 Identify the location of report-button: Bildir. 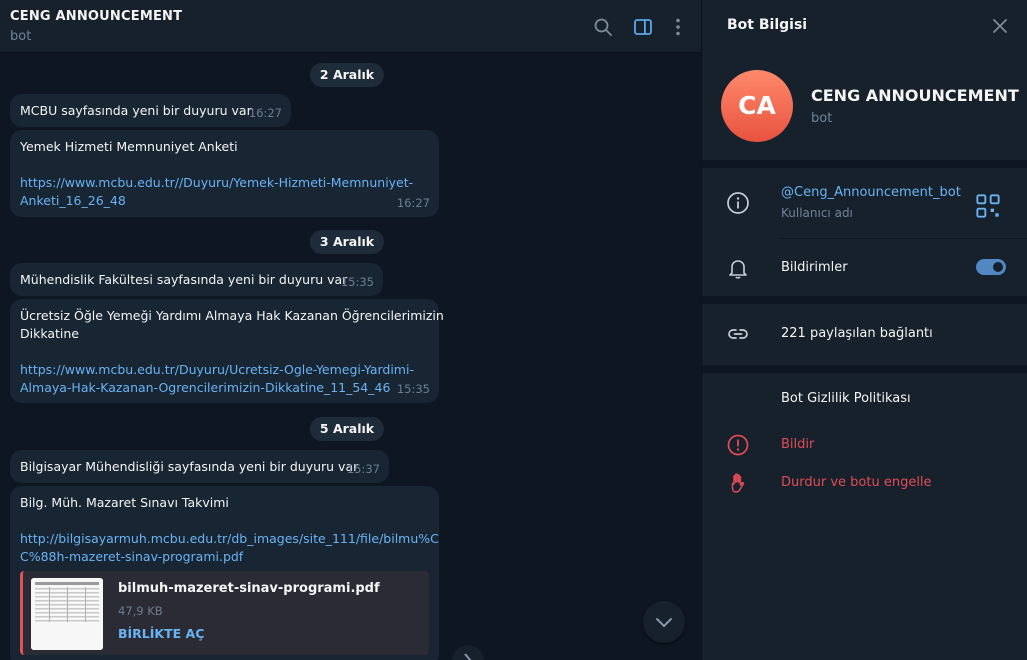
(797, 444).